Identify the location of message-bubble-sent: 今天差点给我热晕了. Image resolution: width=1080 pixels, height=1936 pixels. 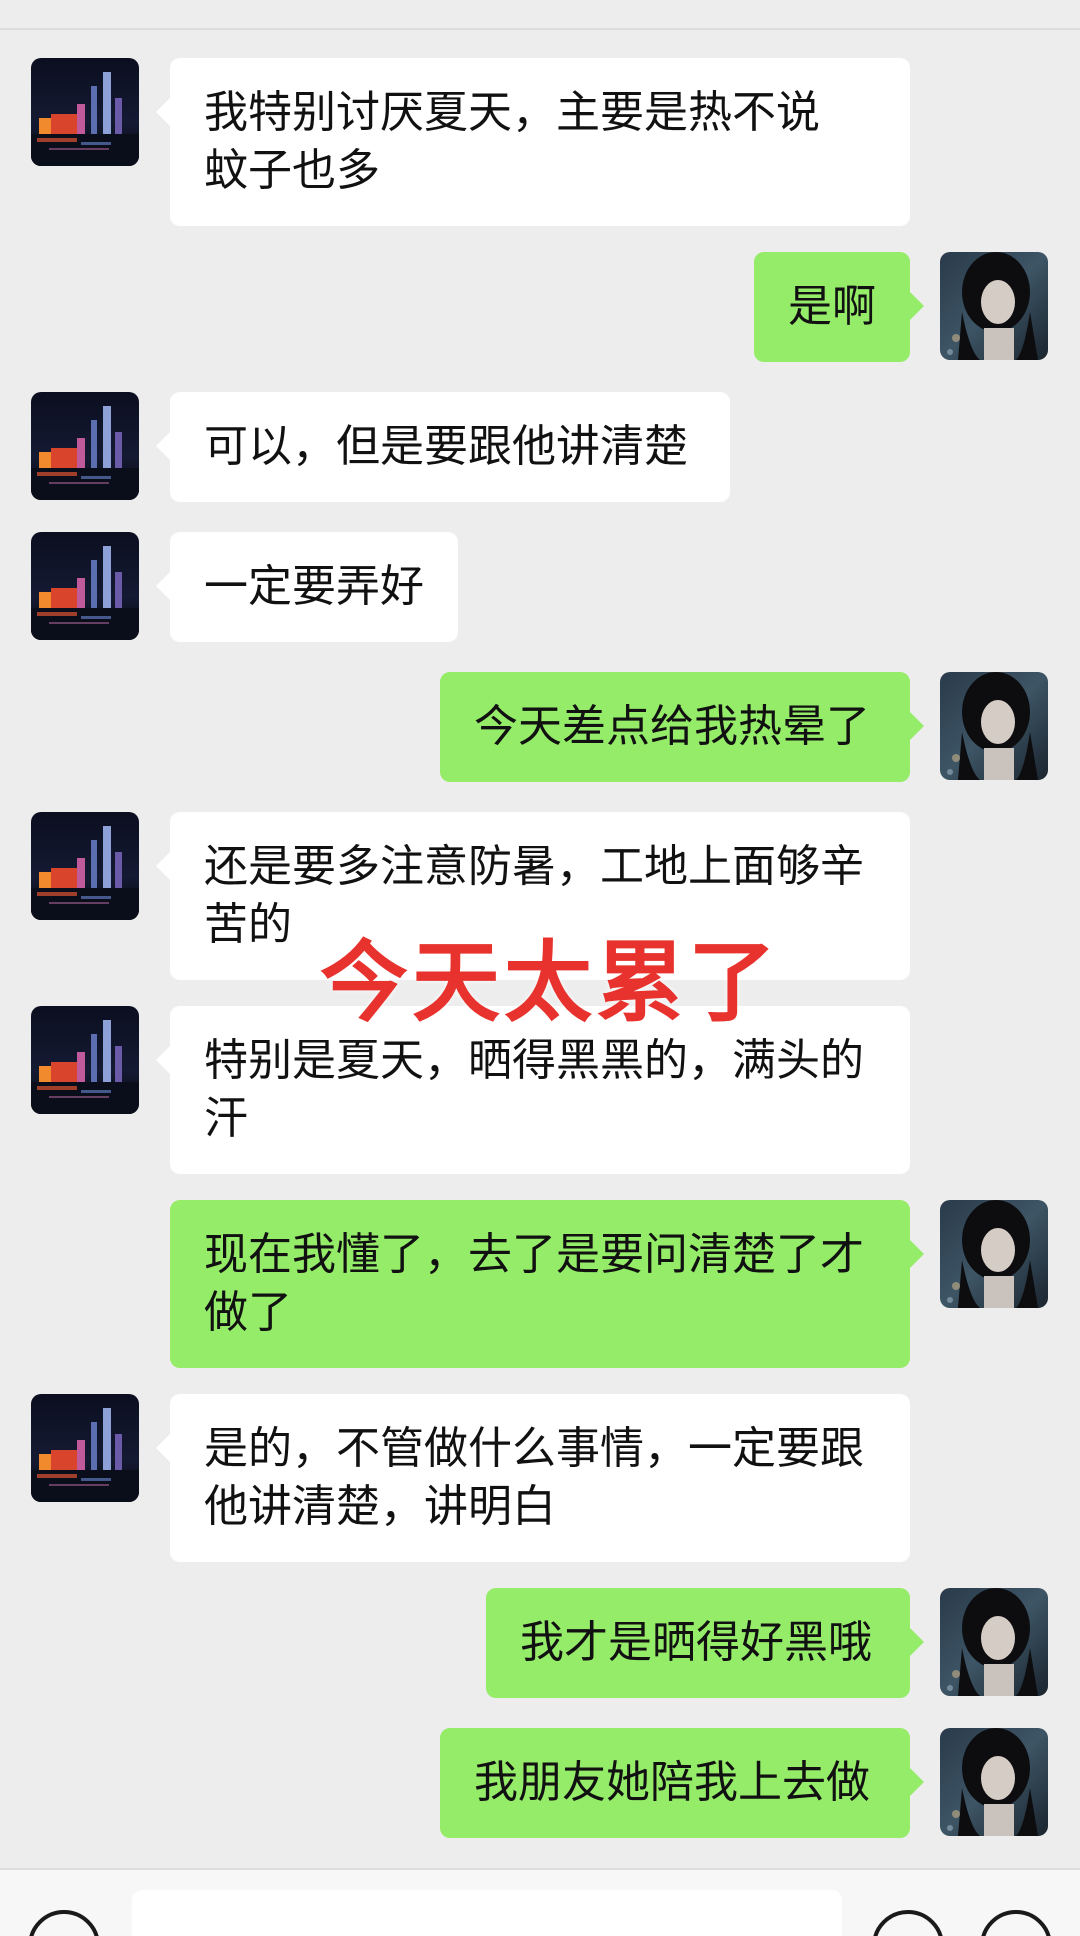
(682, 727).